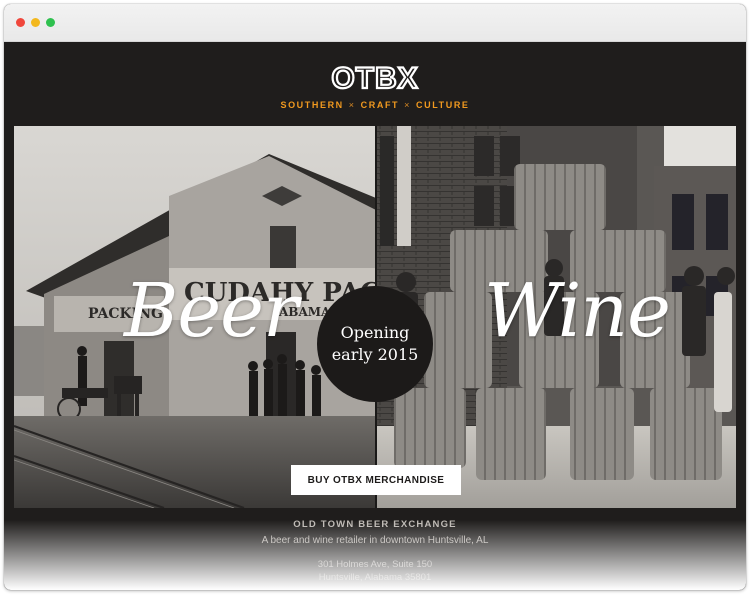 The width and height of the screenshot is (750, 605). I want to click on wine-heading: Wine, so click(577, 311).